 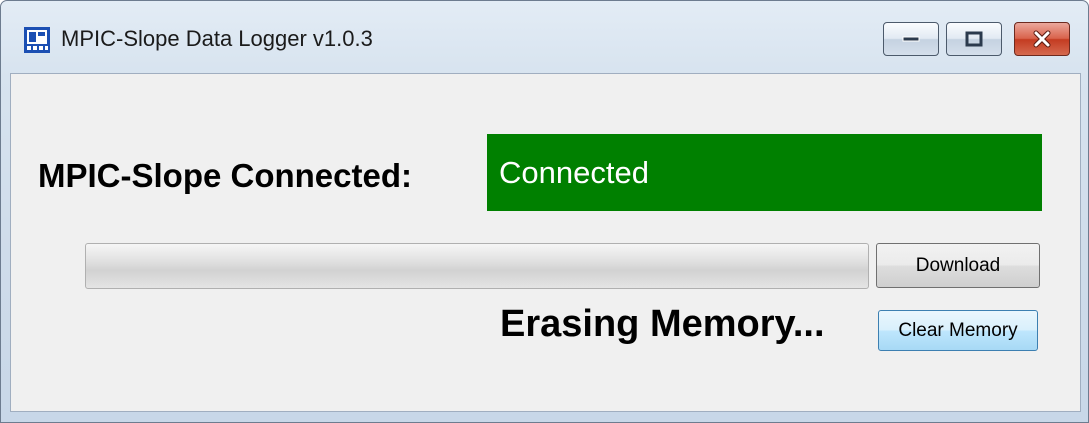 What do you see at coordinates (225, 175) in the screenshot?
I see `connection-label: MPIC-Slope Connected:` at bounding box center [225, 175].